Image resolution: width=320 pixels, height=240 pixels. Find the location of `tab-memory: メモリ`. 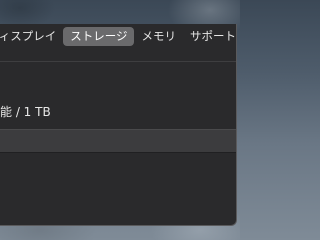

tab-memory: メモリ is located at coordinates (158, 36).